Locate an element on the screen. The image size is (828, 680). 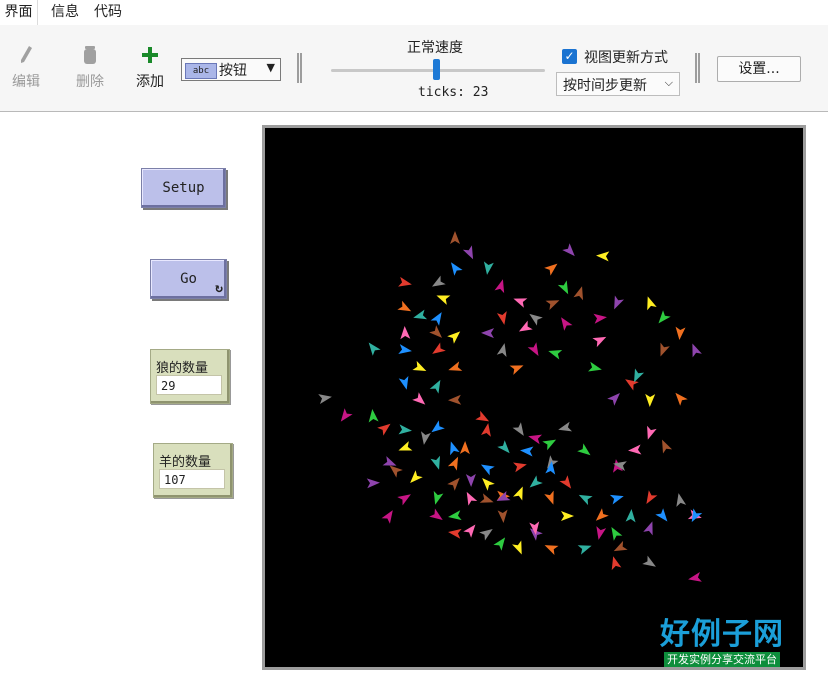
setup-label: Setup is located at coordinates (183, 188).